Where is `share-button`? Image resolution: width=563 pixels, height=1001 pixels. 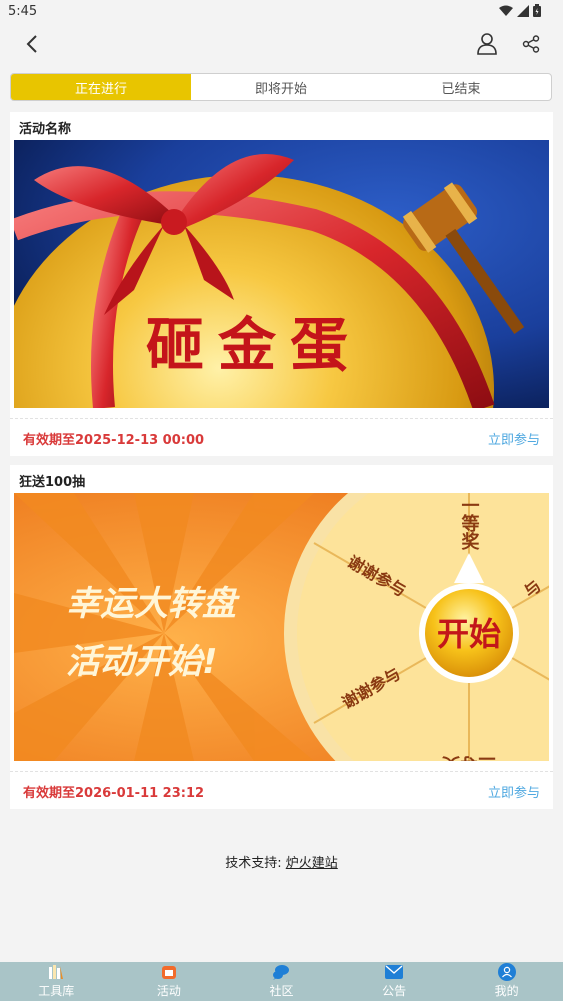 share-button is located at coordinates (531, 44).